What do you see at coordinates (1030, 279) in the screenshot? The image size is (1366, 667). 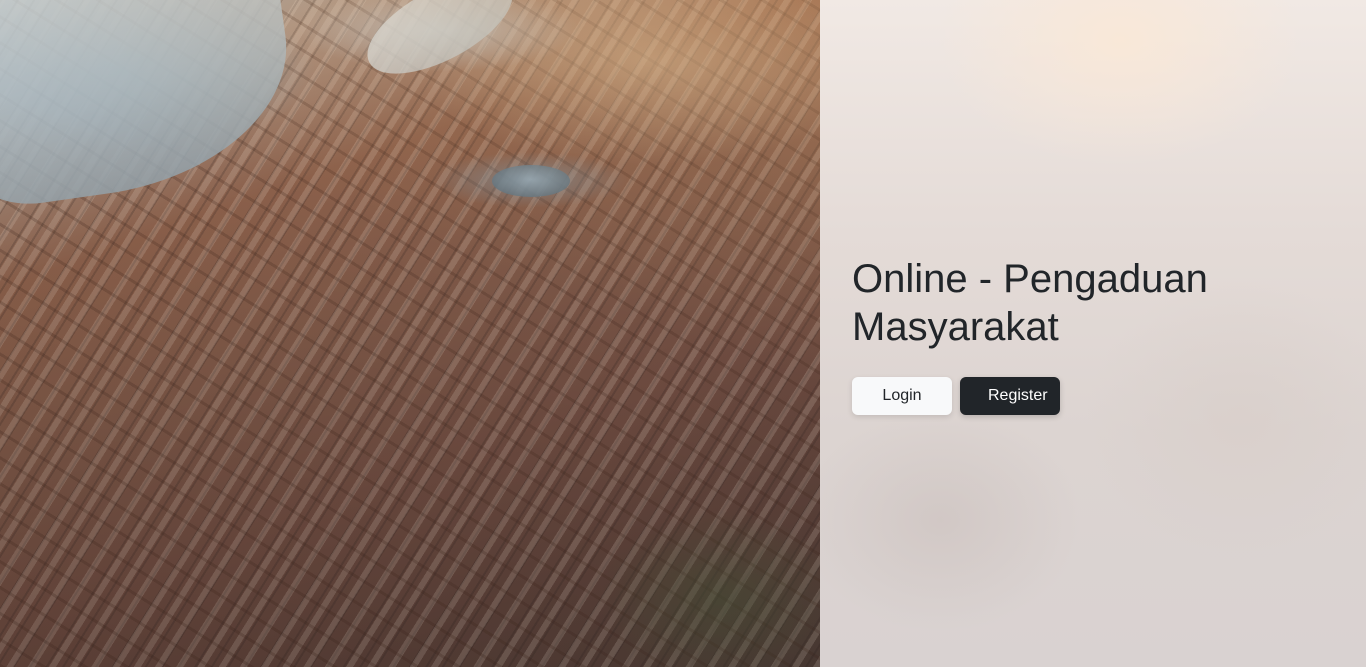 I see `page-title-line-1: Online - Pengaduan` at bounding box center [1030, 279].